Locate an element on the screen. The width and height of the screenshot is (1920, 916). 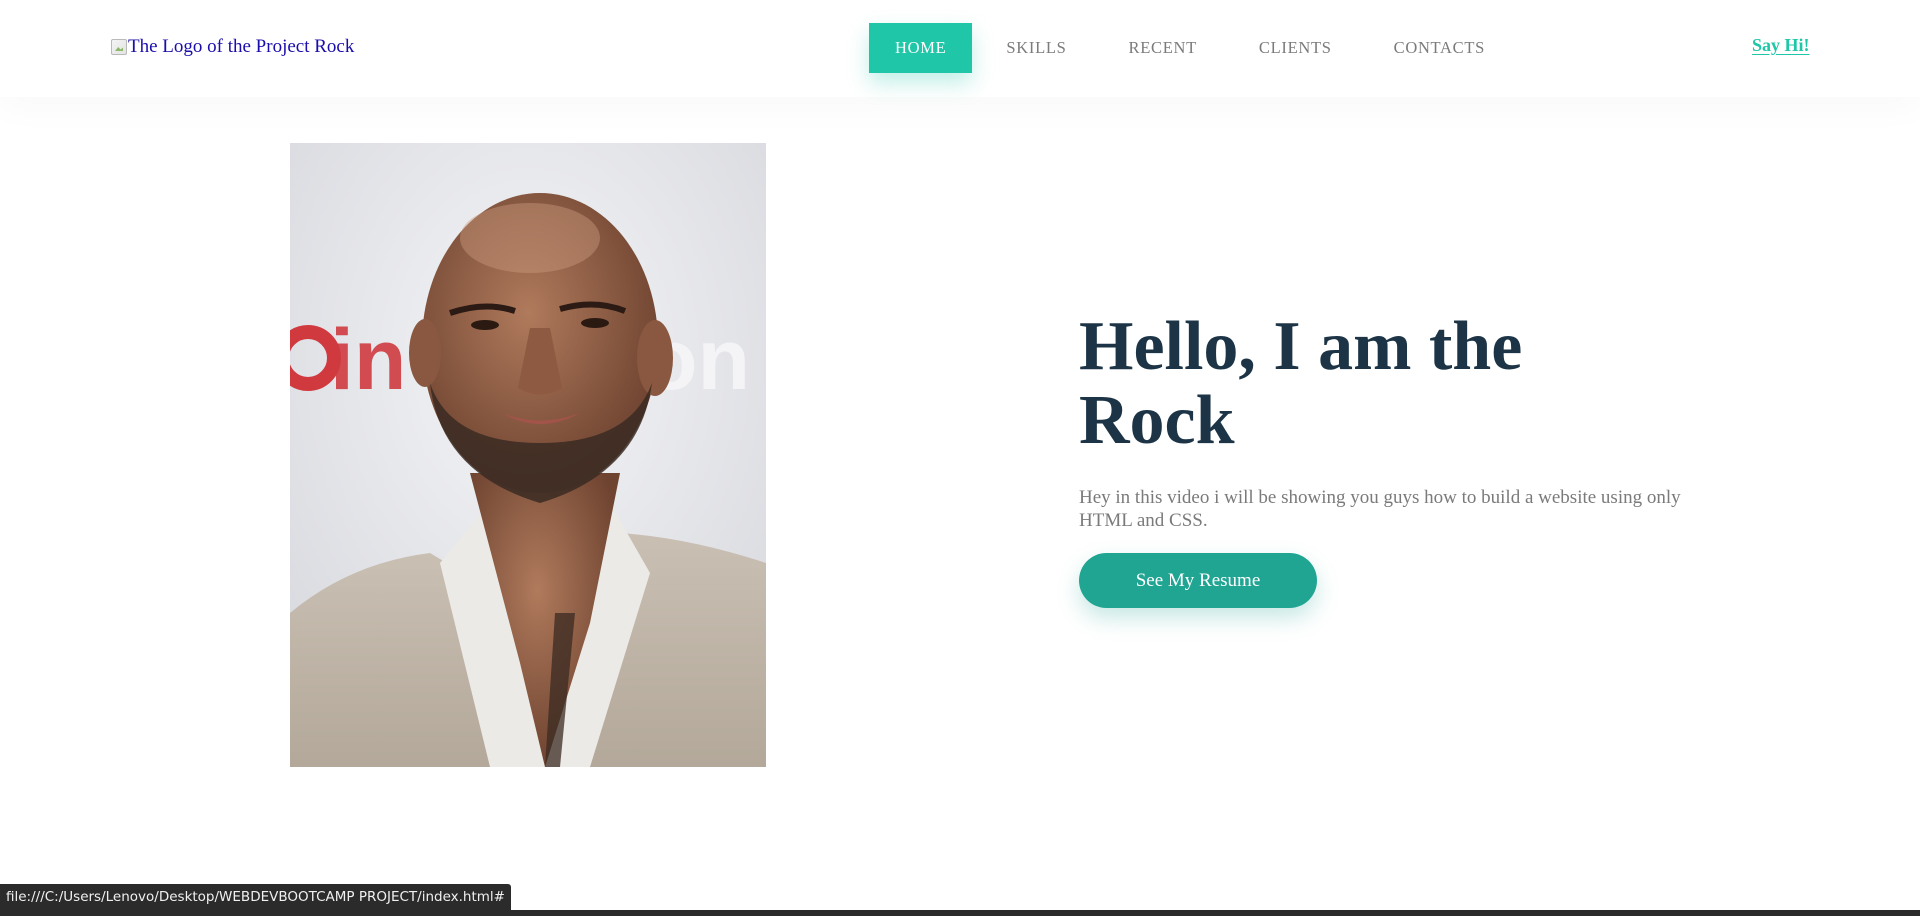
hero-title: Hello, I am the Rock is located at coordinates (1301, 383).